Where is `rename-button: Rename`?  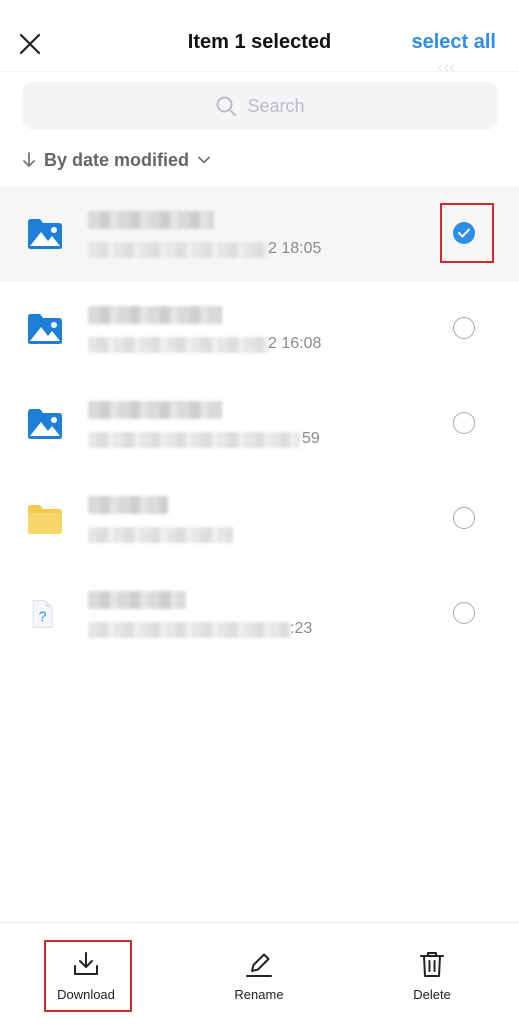 rename-button: Rename is located at coordinates (259, 975).